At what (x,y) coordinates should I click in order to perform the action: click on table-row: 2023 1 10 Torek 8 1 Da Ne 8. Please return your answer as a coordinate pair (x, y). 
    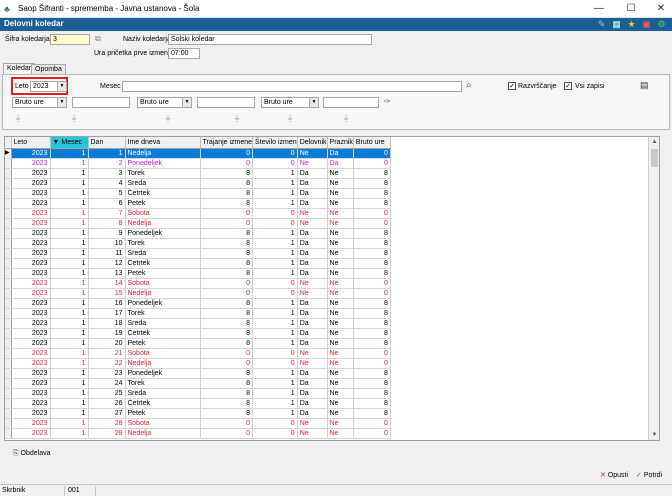
    Looking at the image, I should click on (198, 243).